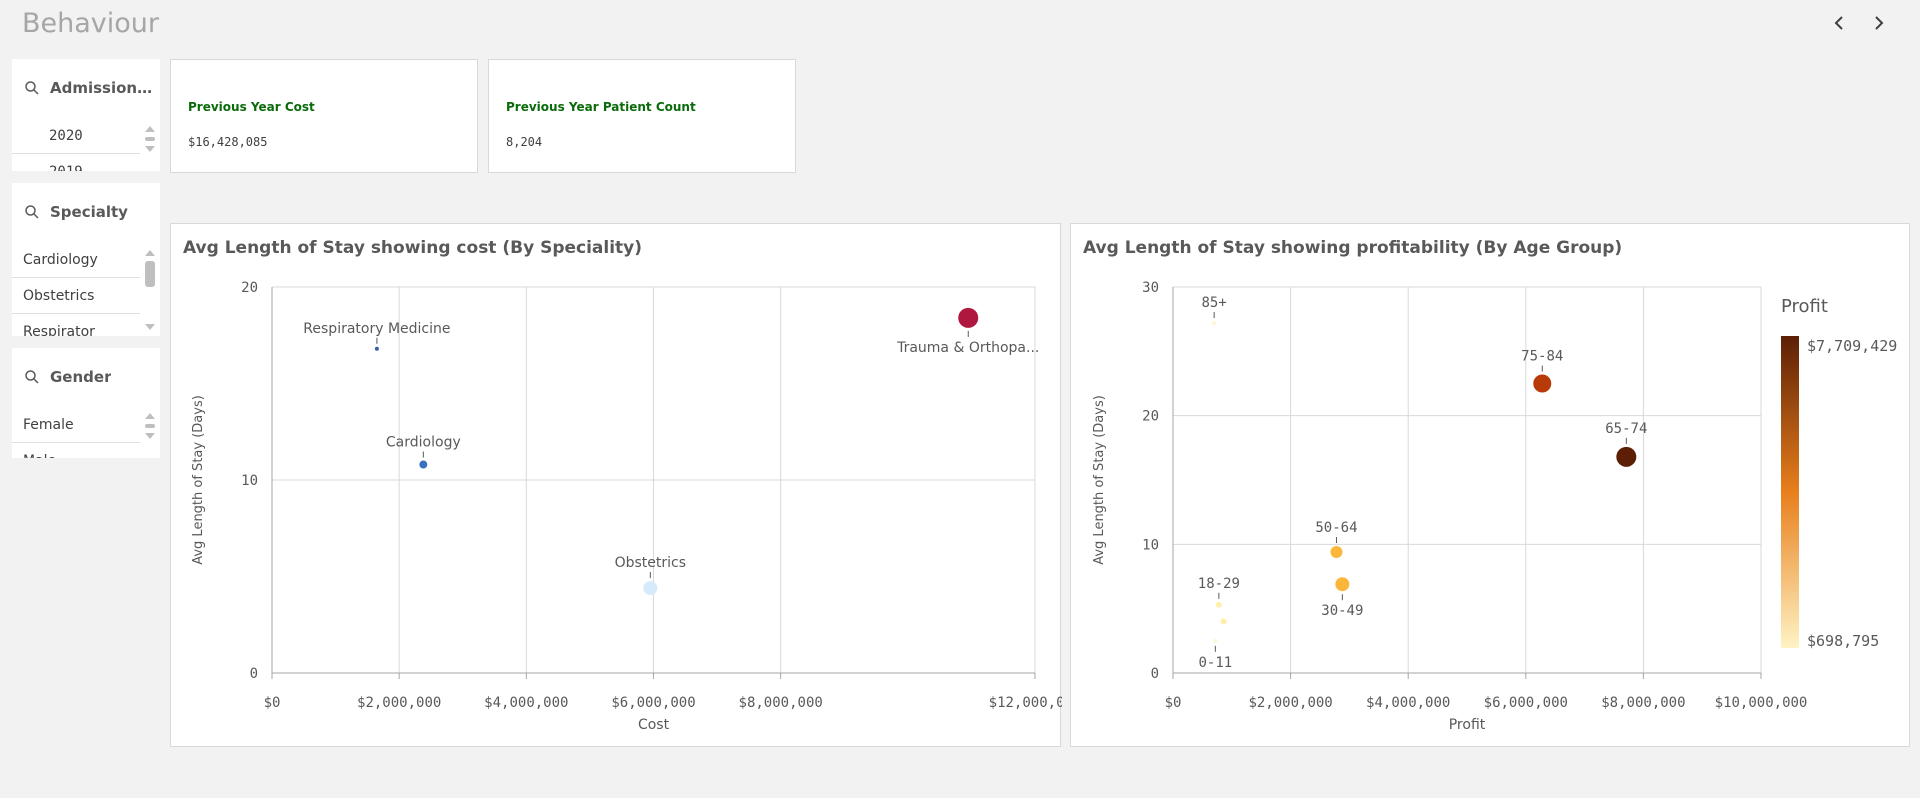 Image resolution: width=1920 pixels, height=798 pixels. Describe the element at coordinates (1542, 357) in the screenshot. I see `data-label: 75-84` at that location.